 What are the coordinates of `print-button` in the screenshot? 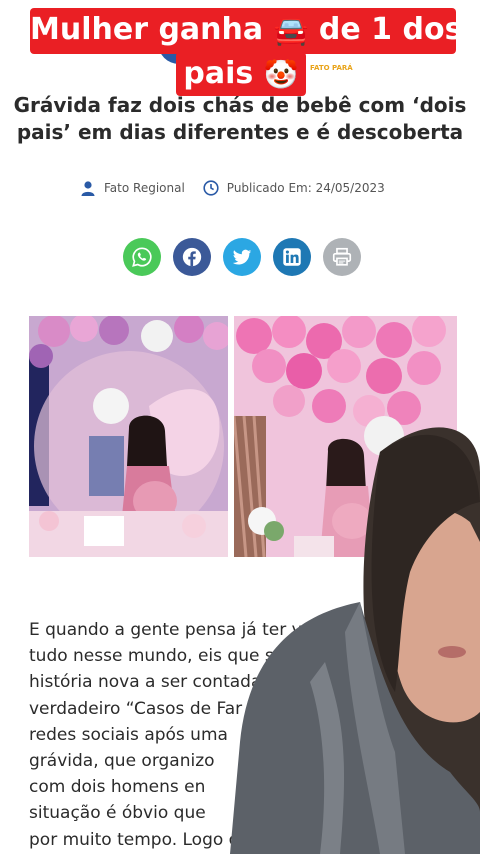 It's located at (342, 257).